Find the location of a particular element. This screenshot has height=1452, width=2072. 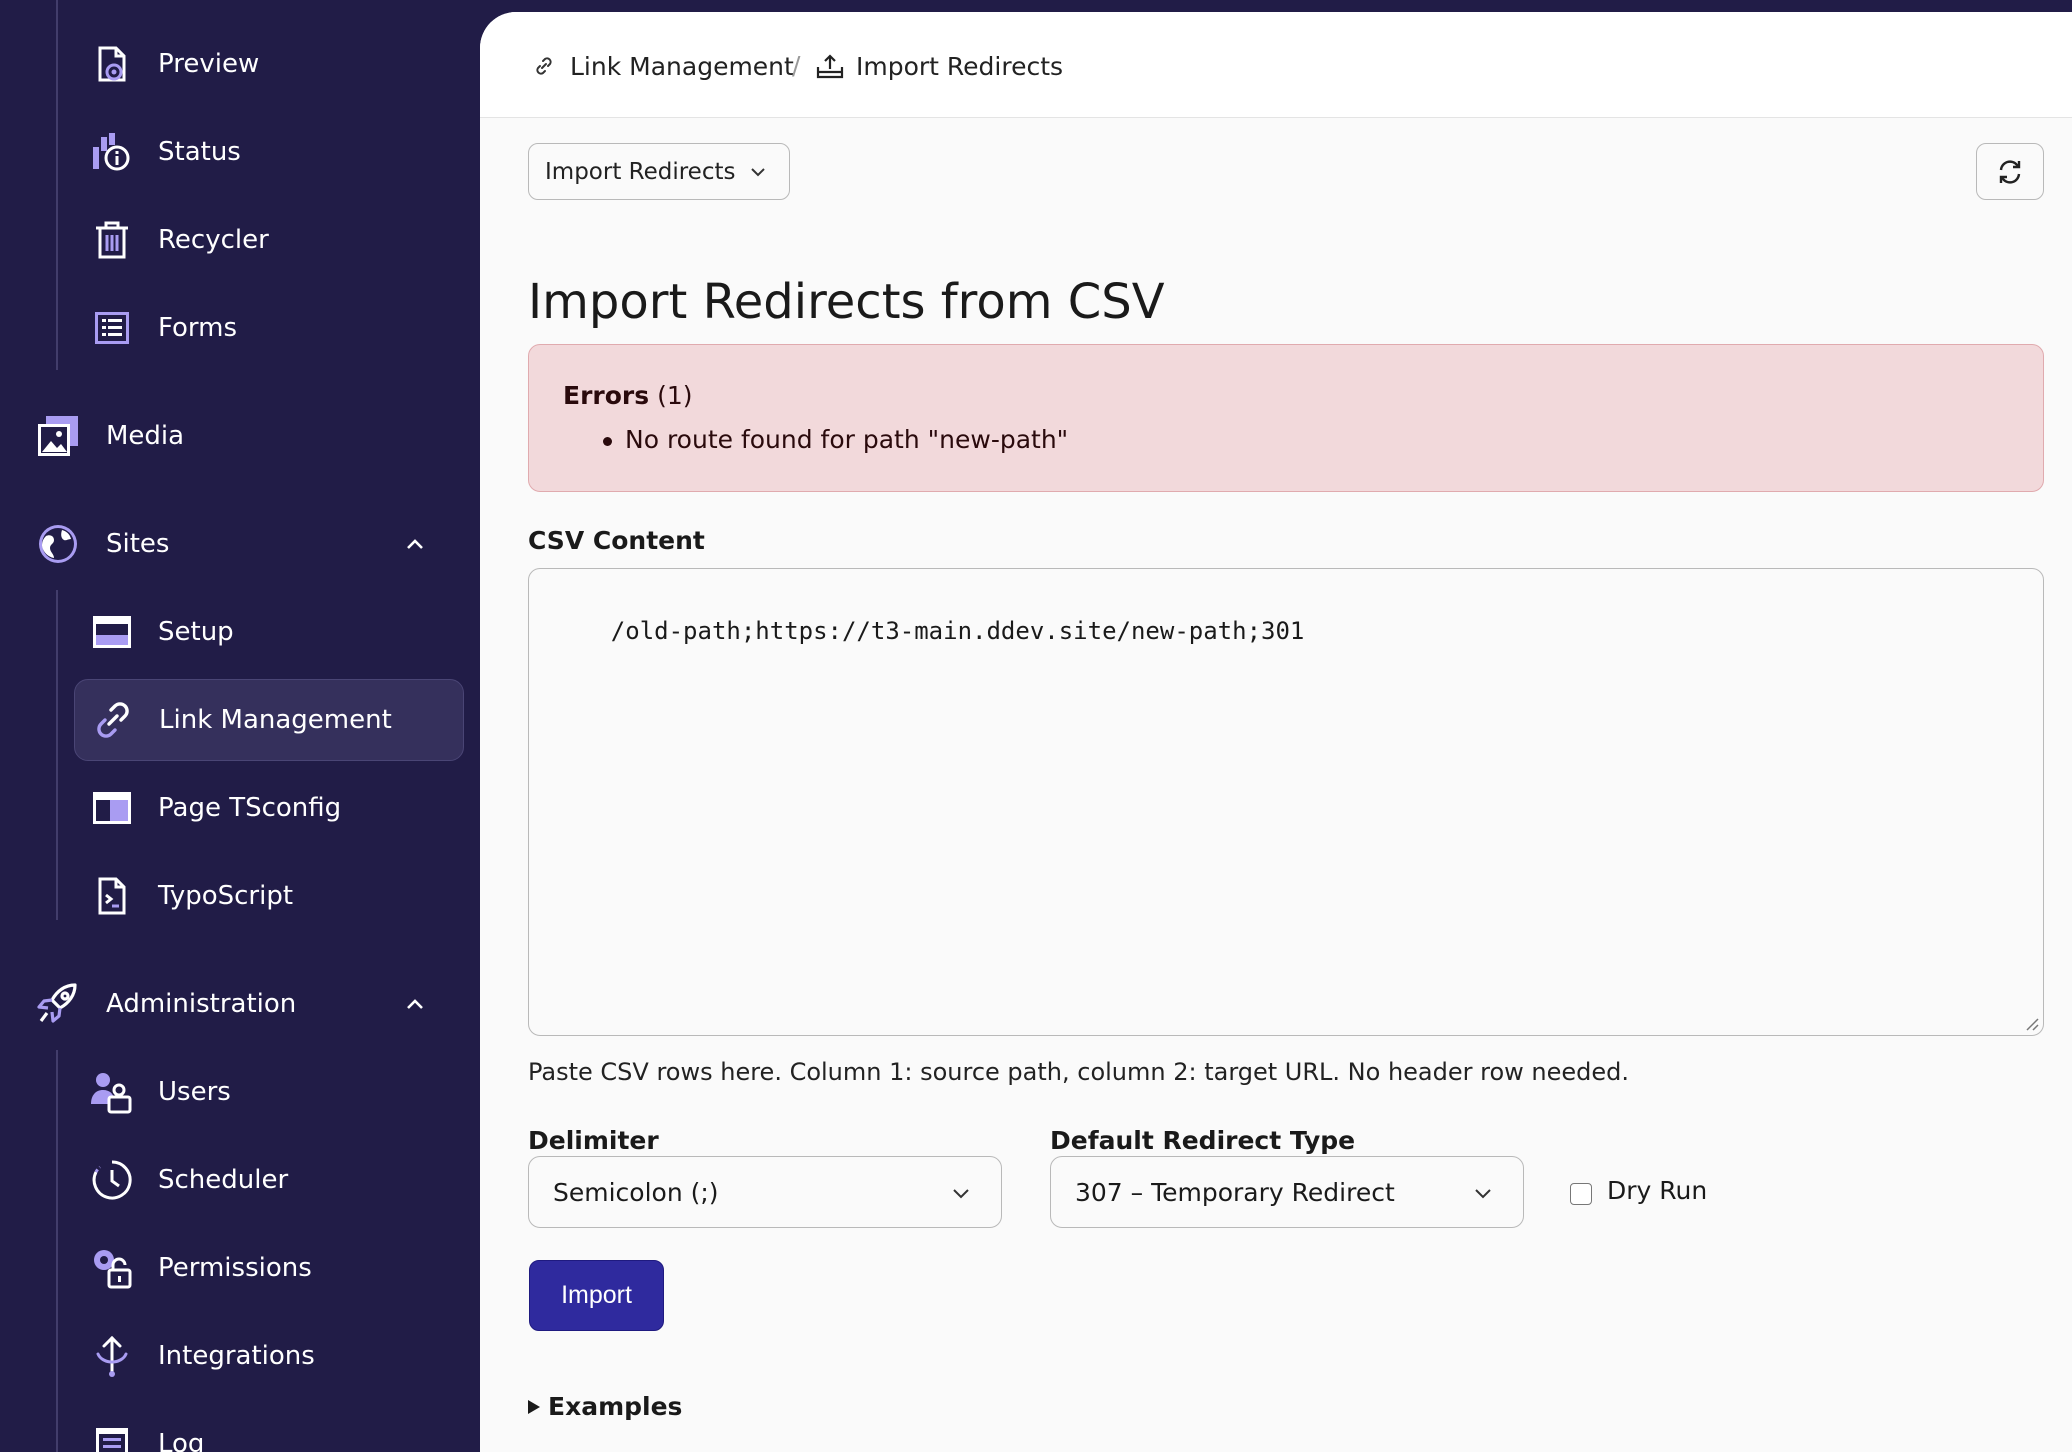

sidebar-item-page-tsconfig: Page TSconfig is located at coordinates (269, 808).